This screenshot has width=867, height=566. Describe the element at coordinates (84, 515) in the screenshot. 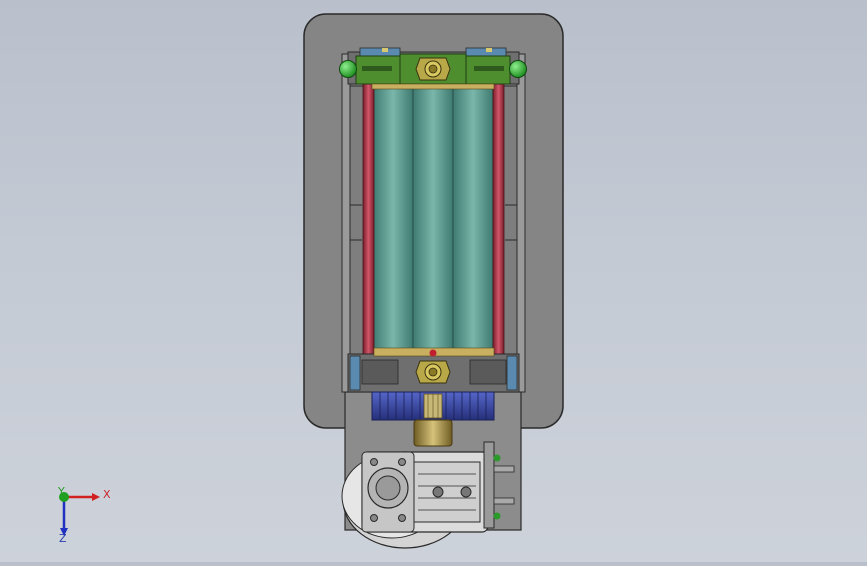

I see `reference-triad: X Y Z` at that location.